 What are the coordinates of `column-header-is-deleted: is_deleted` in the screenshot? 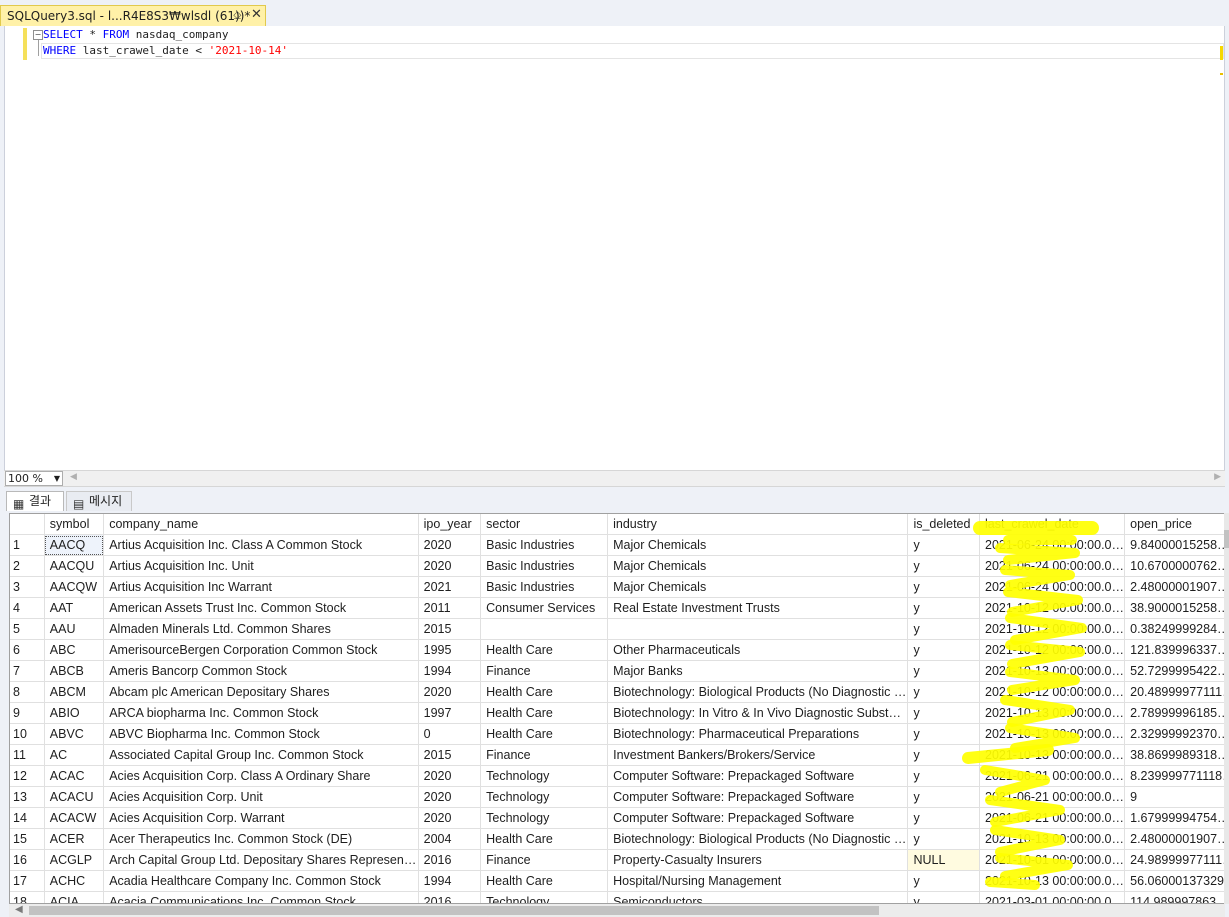 It's located at (943, 524).